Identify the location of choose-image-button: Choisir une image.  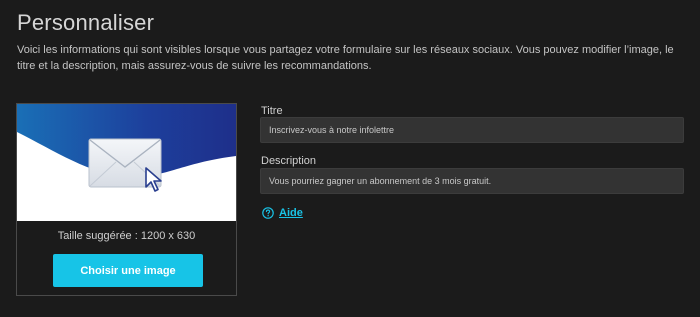
(128, 270).